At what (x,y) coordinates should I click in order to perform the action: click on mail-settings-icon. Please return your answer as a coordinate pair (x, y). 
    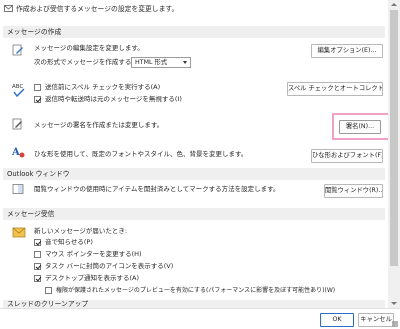
    Looking at the image, I should click on (8, 8).